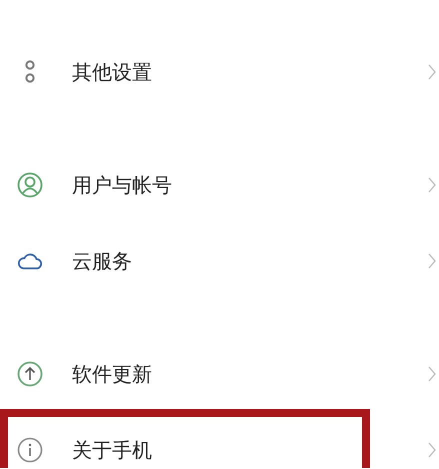  I want to click on dots-icon, so click(30, 72).